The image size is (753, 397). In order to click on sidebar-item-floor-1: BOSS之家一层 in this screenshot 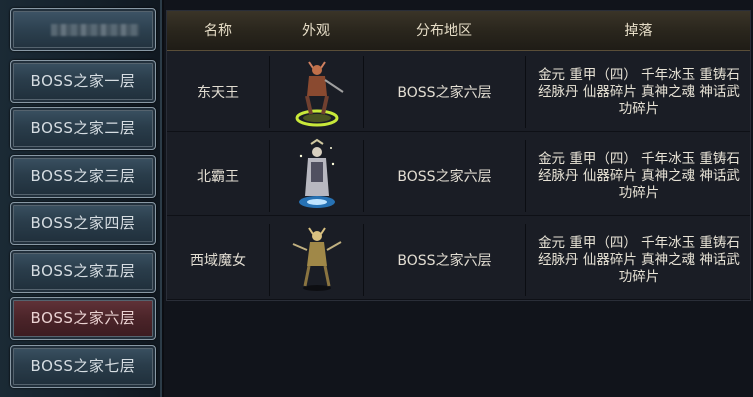, I will do `click(83, 81)`.